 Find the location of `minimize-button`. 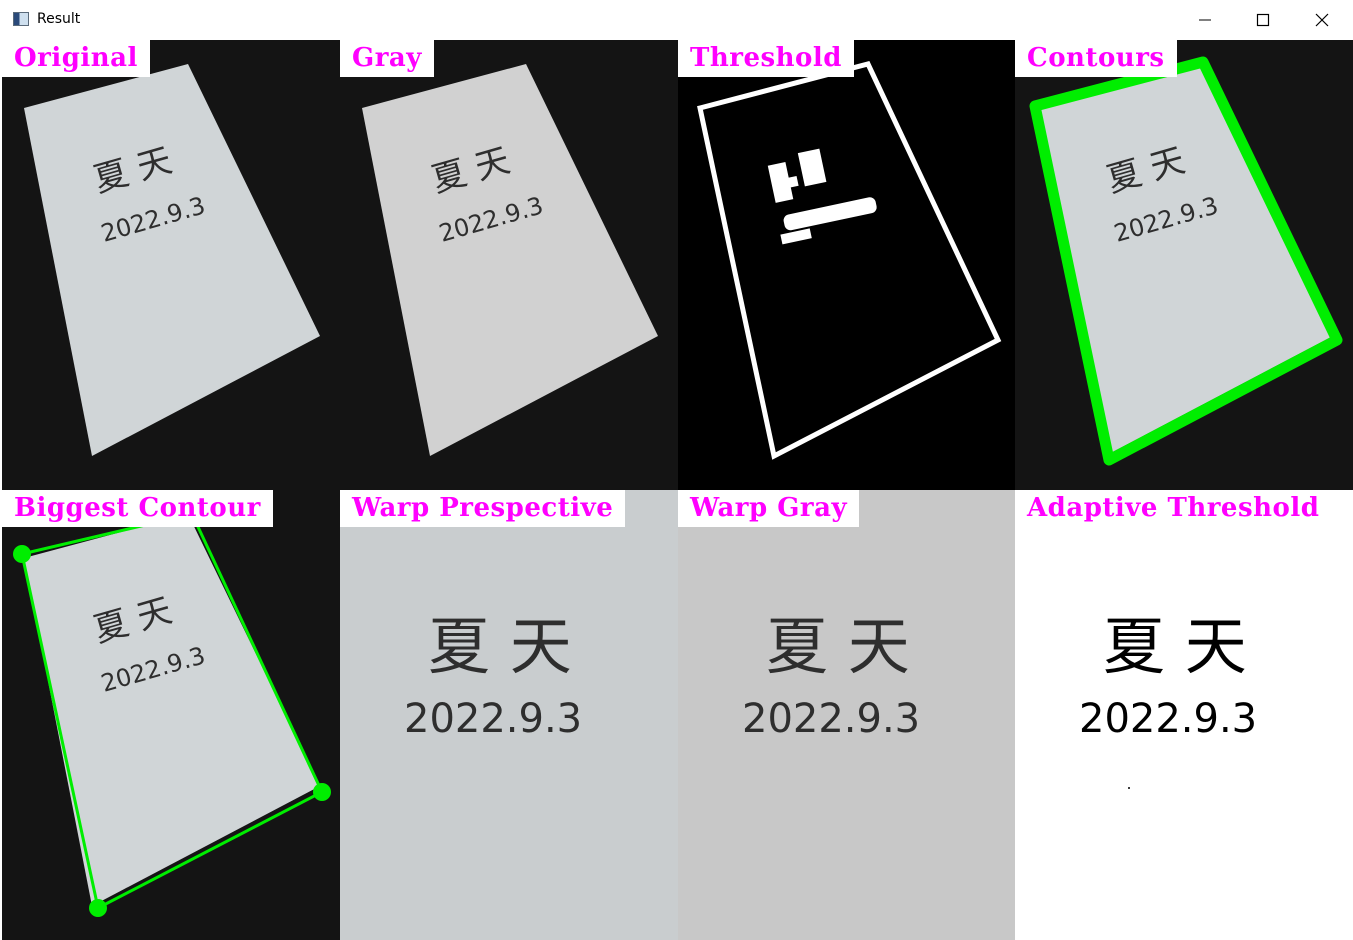

minimize-button is located at coordinates (1205, 20).